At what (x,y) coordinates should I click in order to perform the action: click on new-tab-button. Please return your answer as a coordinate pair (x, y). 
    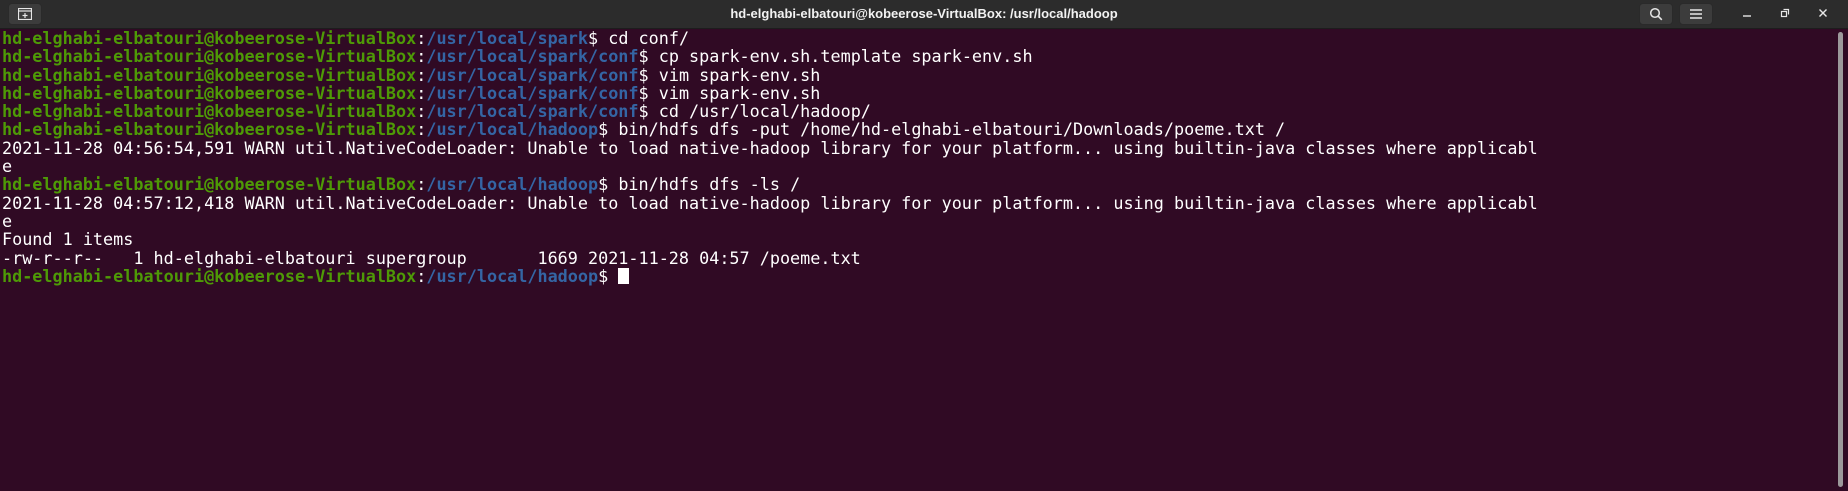
    Looking at the image, I should click on (25, 14).